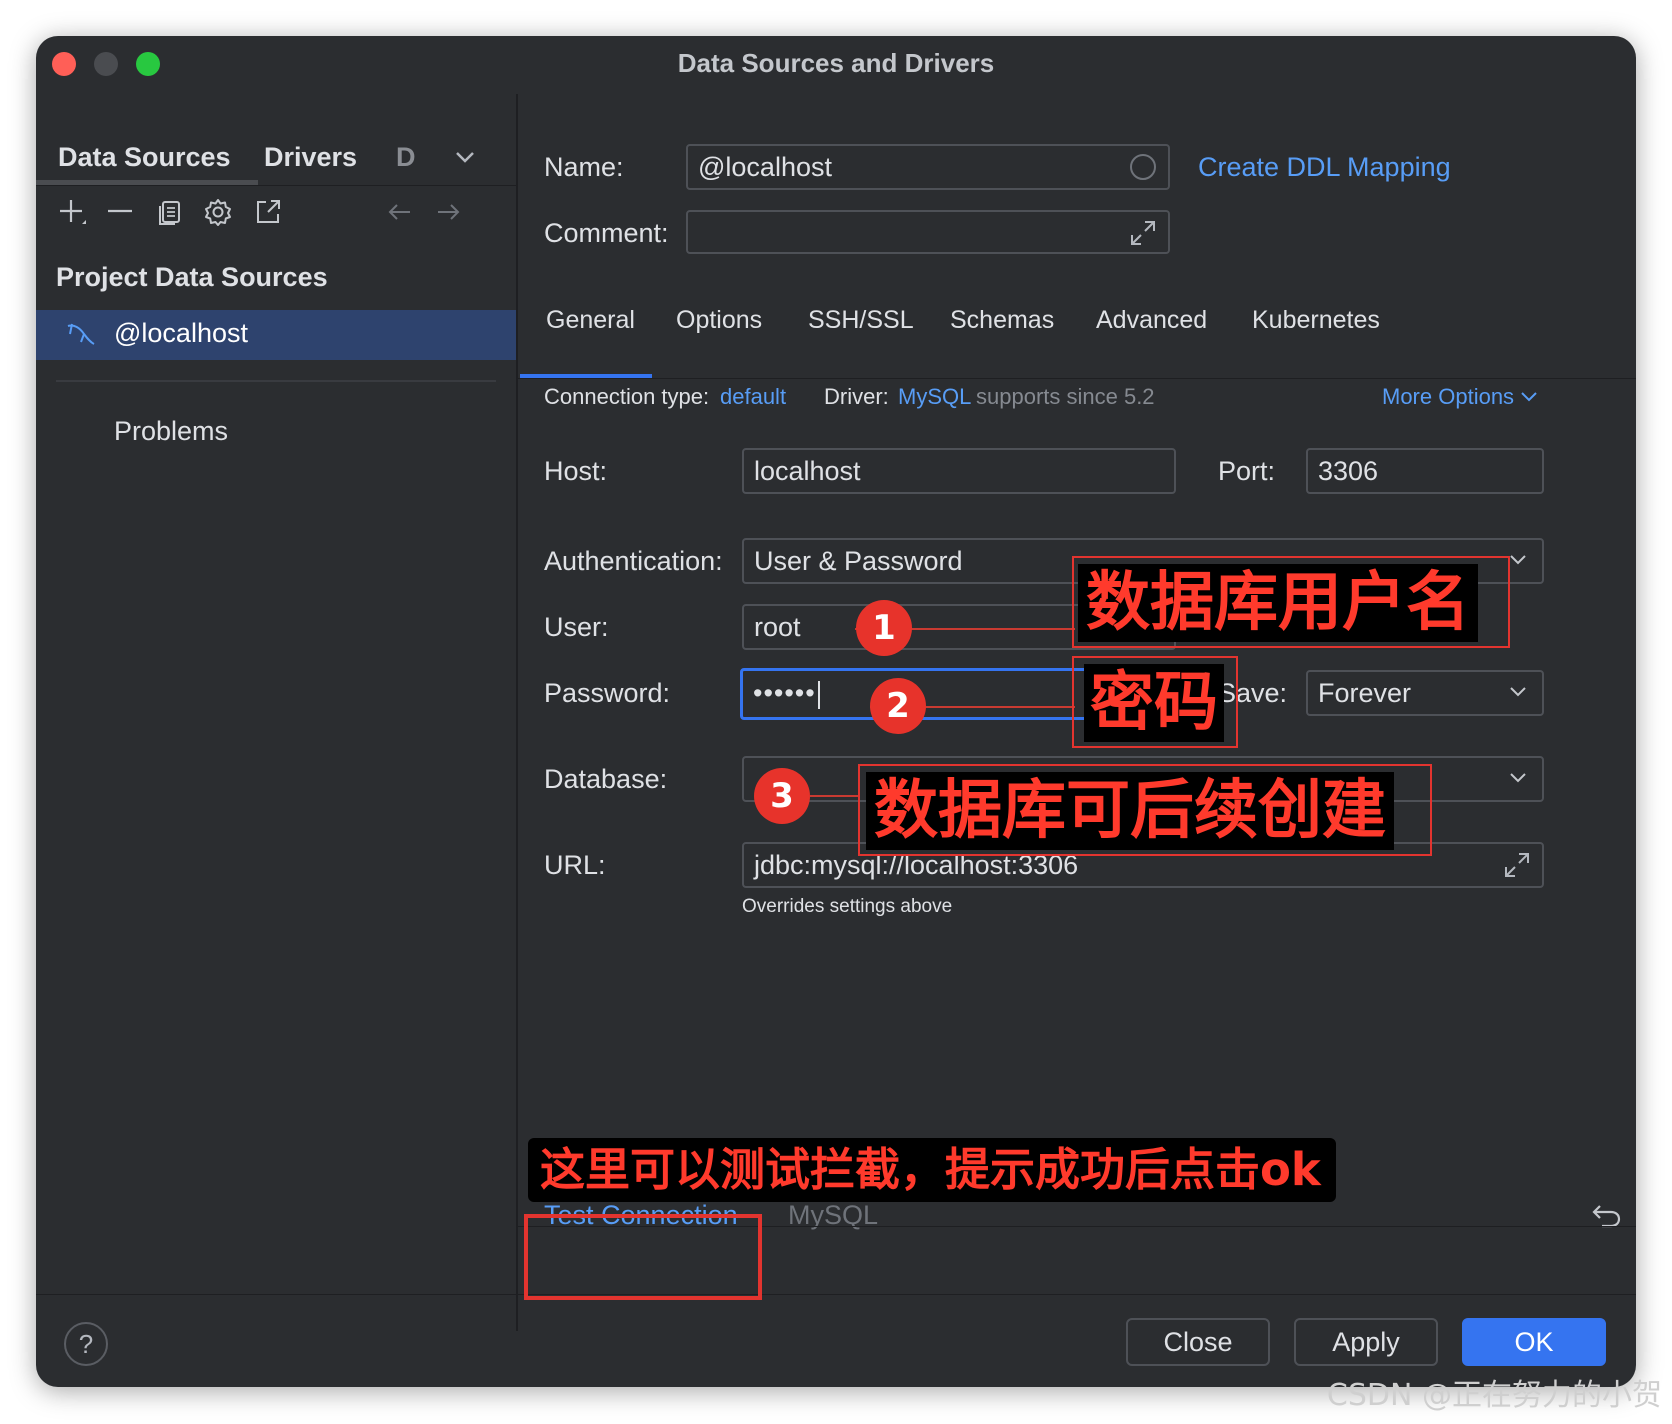 Image resolution: width=1672 pixels, height=1424 pixels. I want to click on tab-advanced: Advanced, so click(1151, 320).